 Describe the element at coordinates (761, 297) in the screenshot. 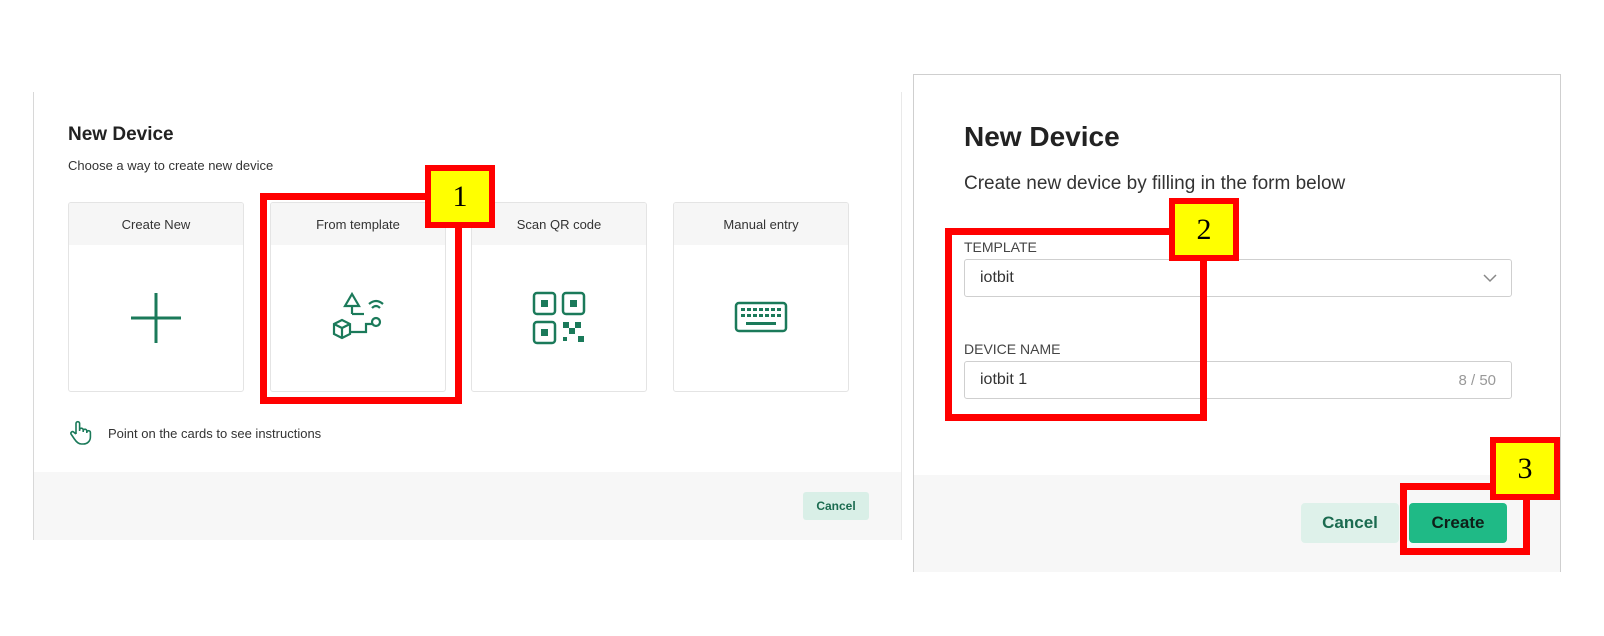

I see `card-manual-entry: Manual entry` at that location.